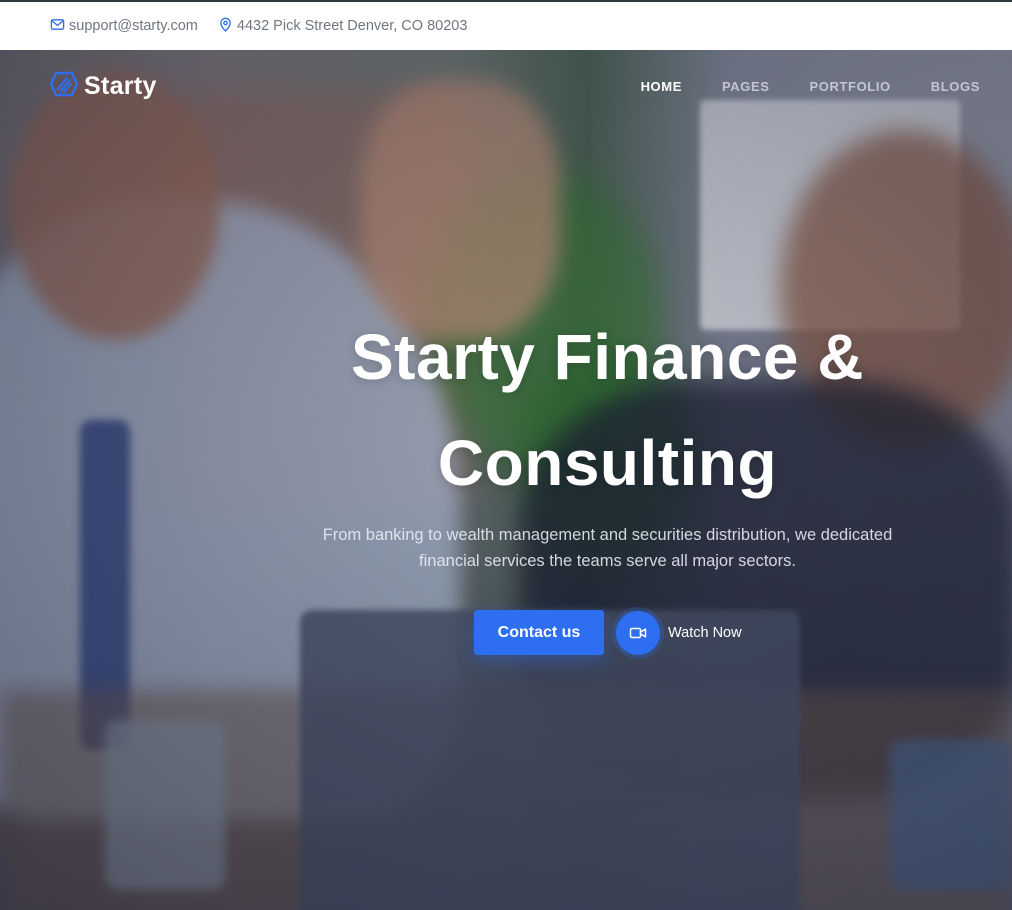 Image resolution: width=1012 pixels, height=910 pixels. I want to click on contact-us-button: Contact us, so click(539, 632).